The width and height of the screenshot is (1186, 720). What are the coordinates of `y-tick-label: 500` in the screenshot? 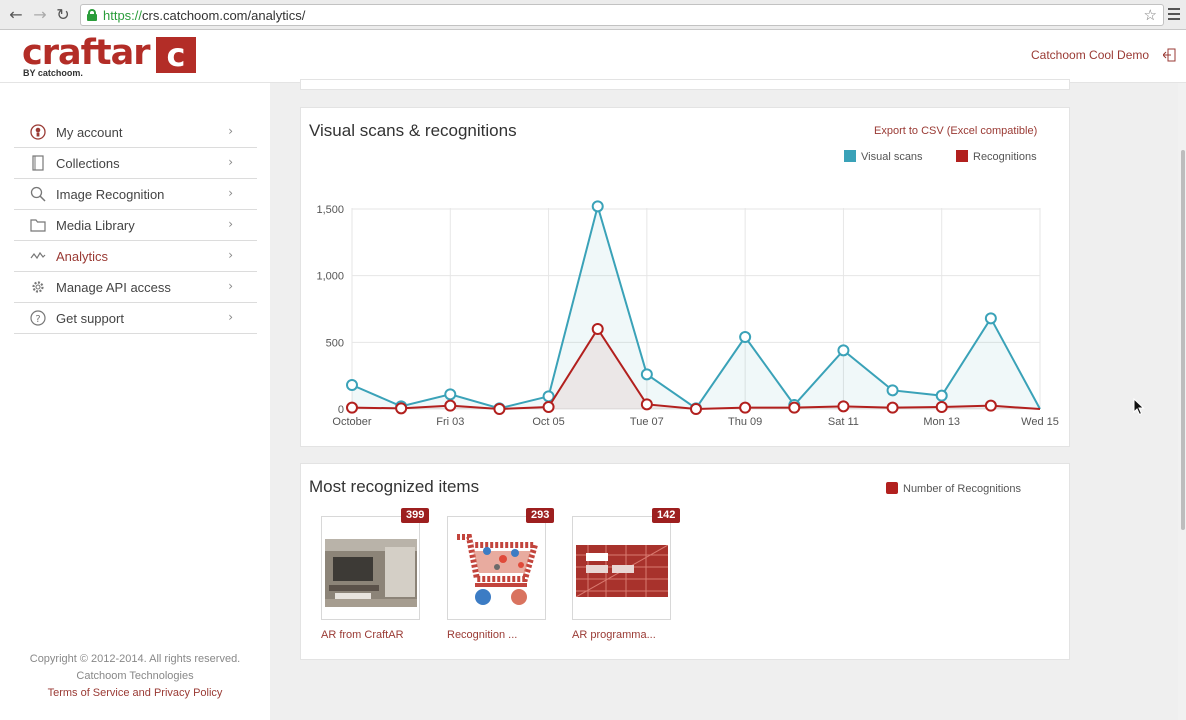 It's located at (335, 343).